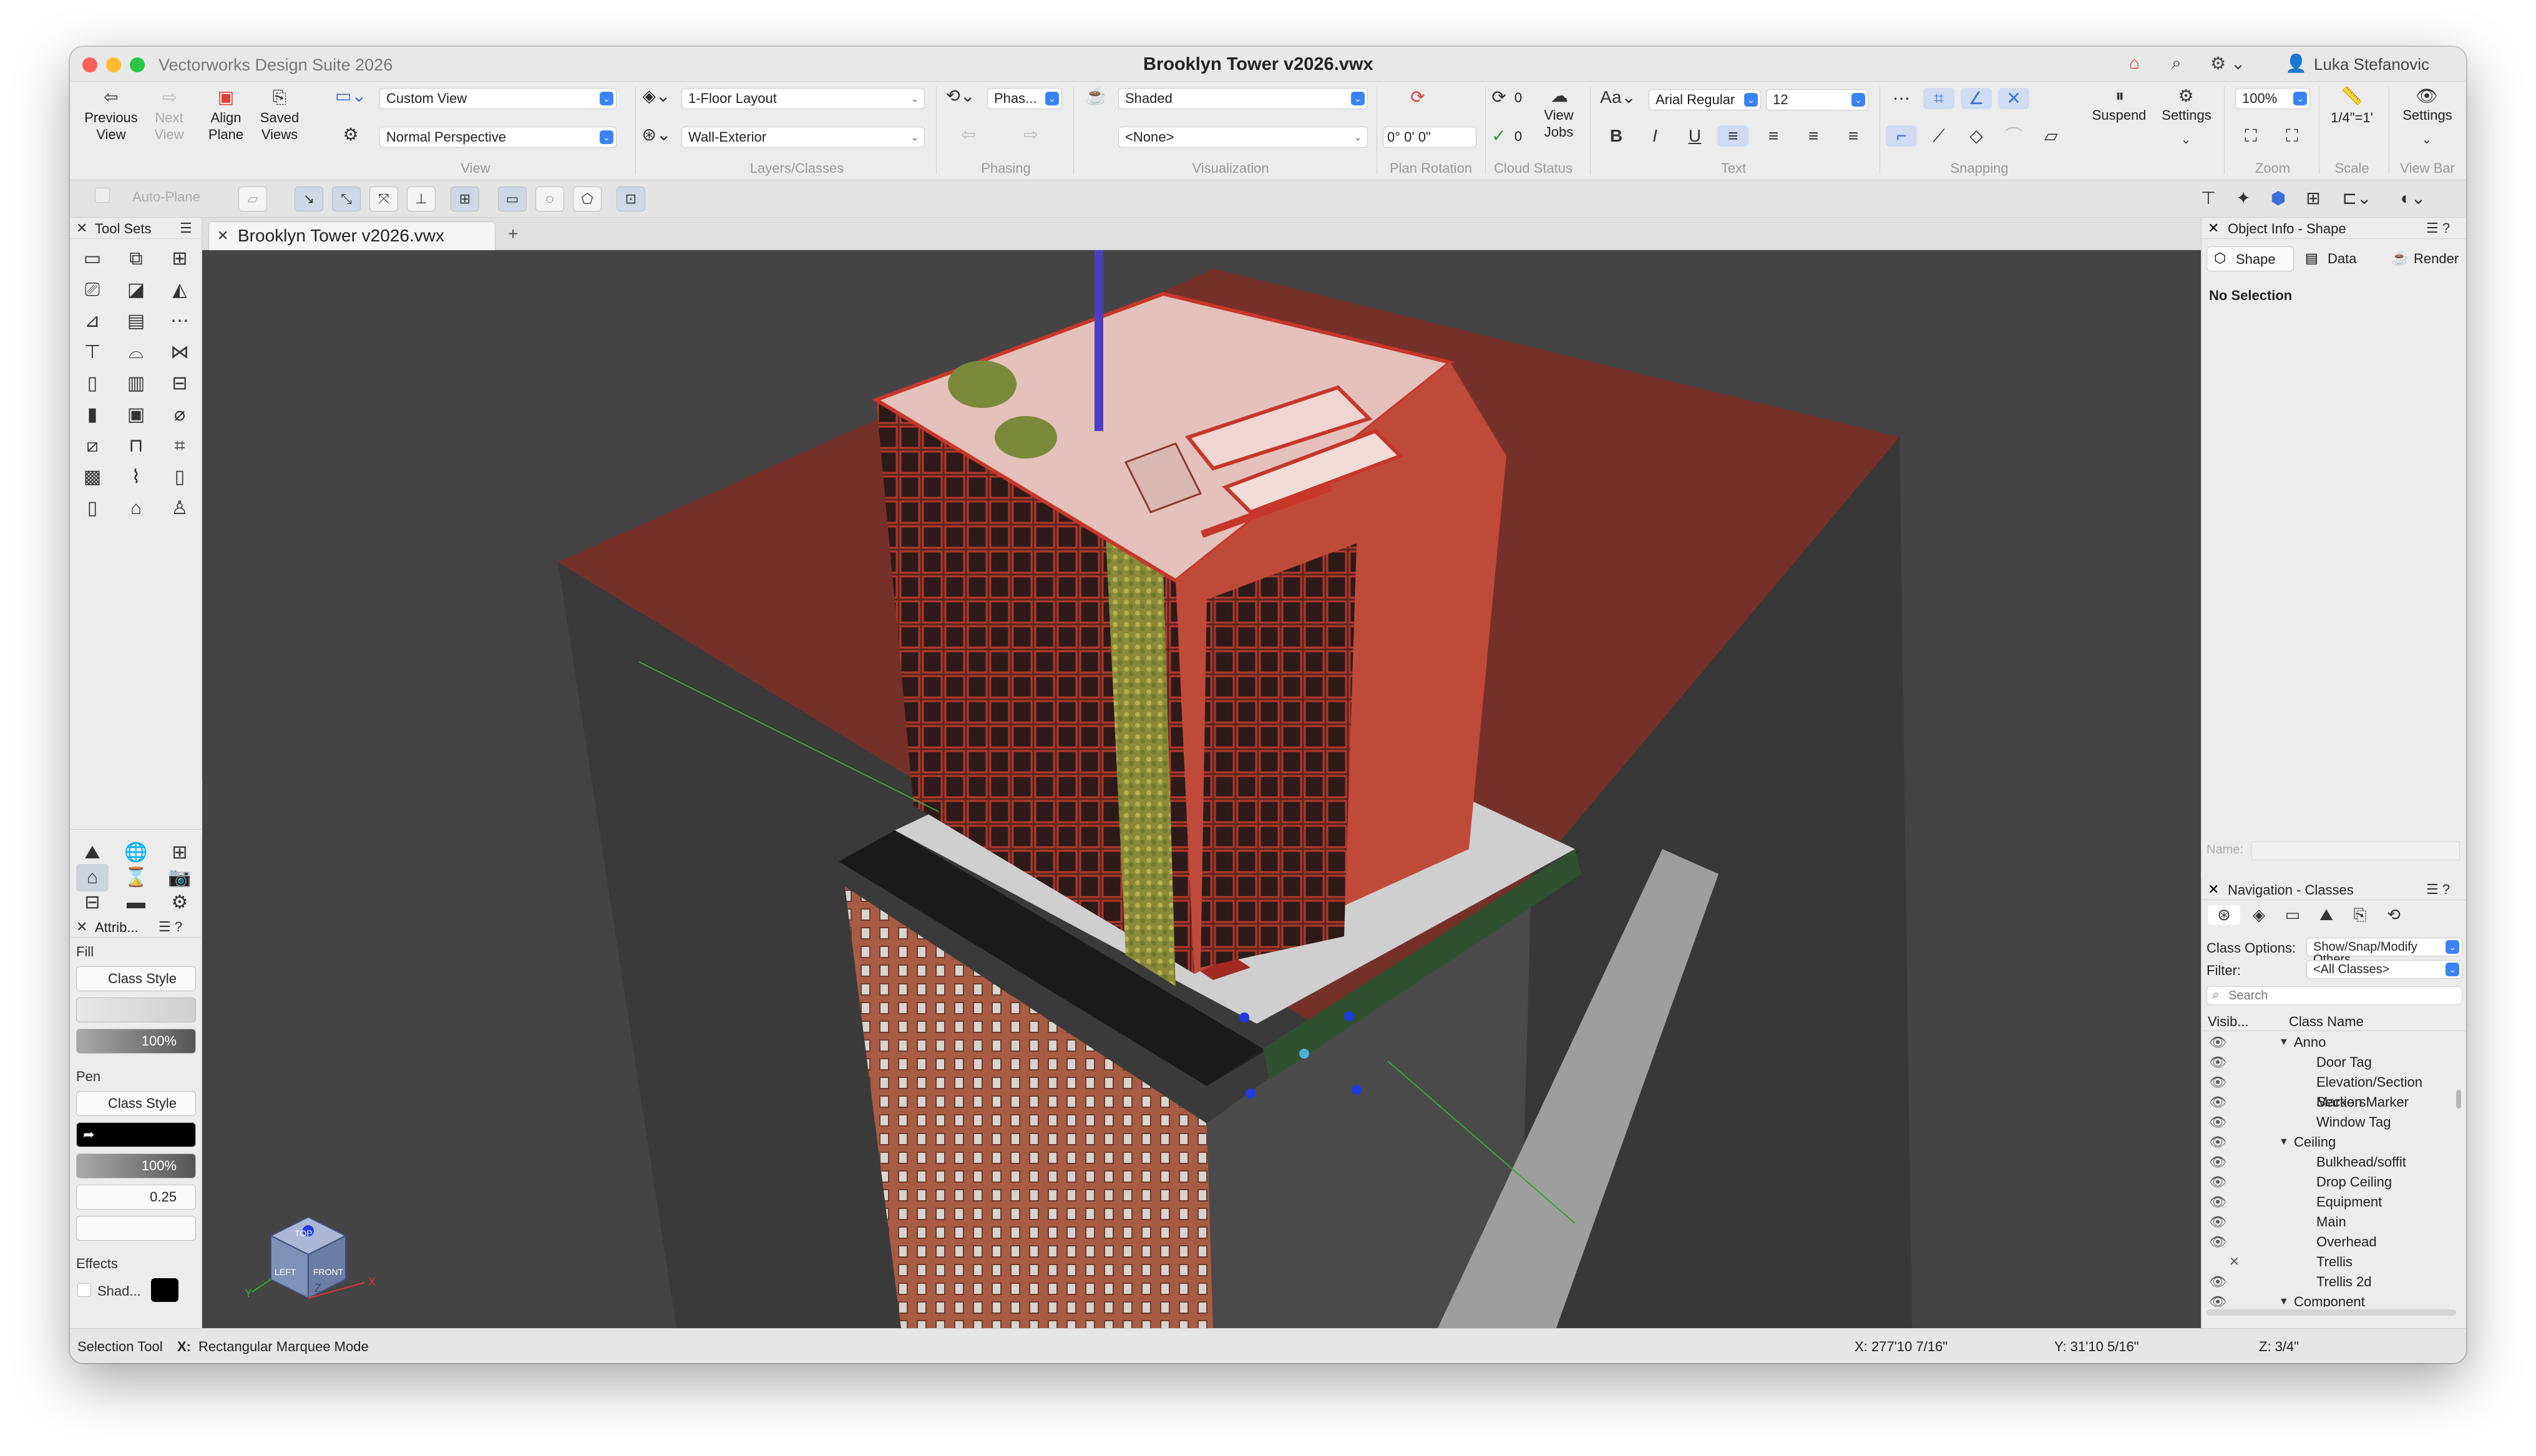 Image resolution: width=2536 pixels, height=1456 pixels. I want to click on shadow-checkbox, so click(84, 1290).